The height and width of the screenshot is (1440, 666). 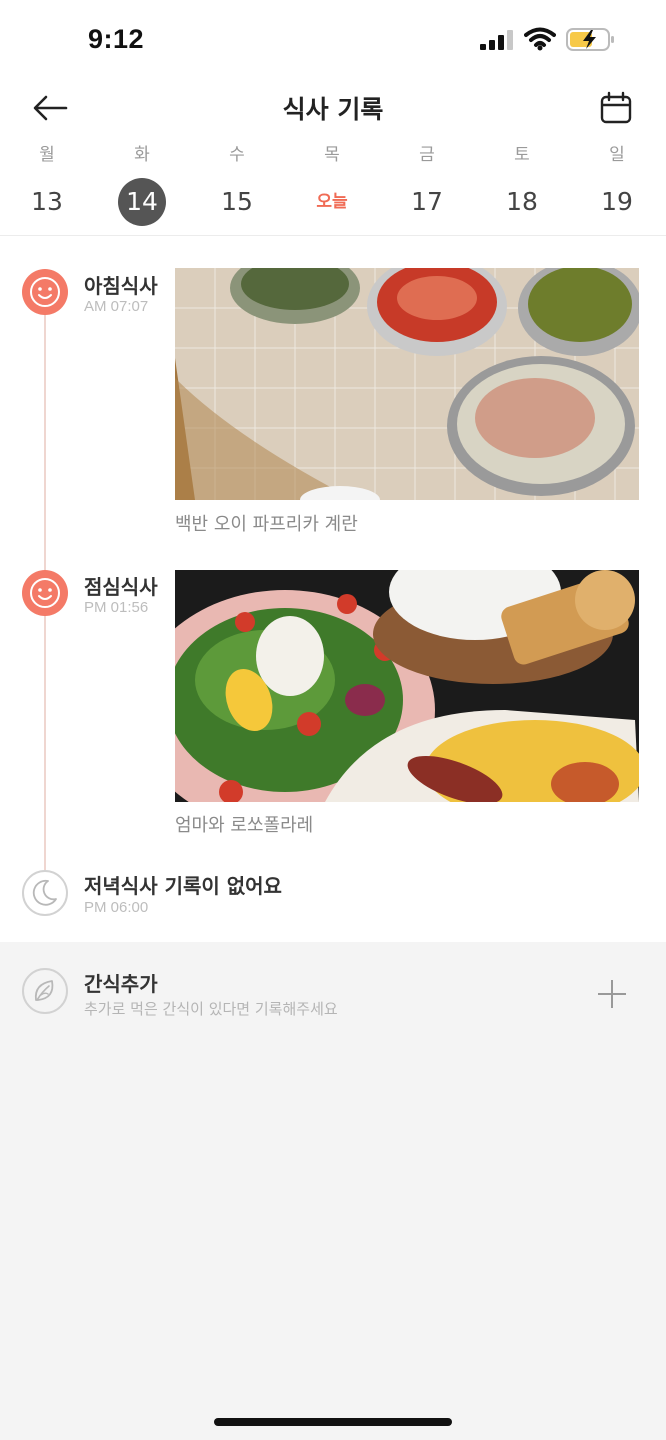 What do you see at coordinates (244, 825) in the screenshot?
I see `meal-caption: 엄마와 로쏘폴라레` at bounding box center [244, 825].